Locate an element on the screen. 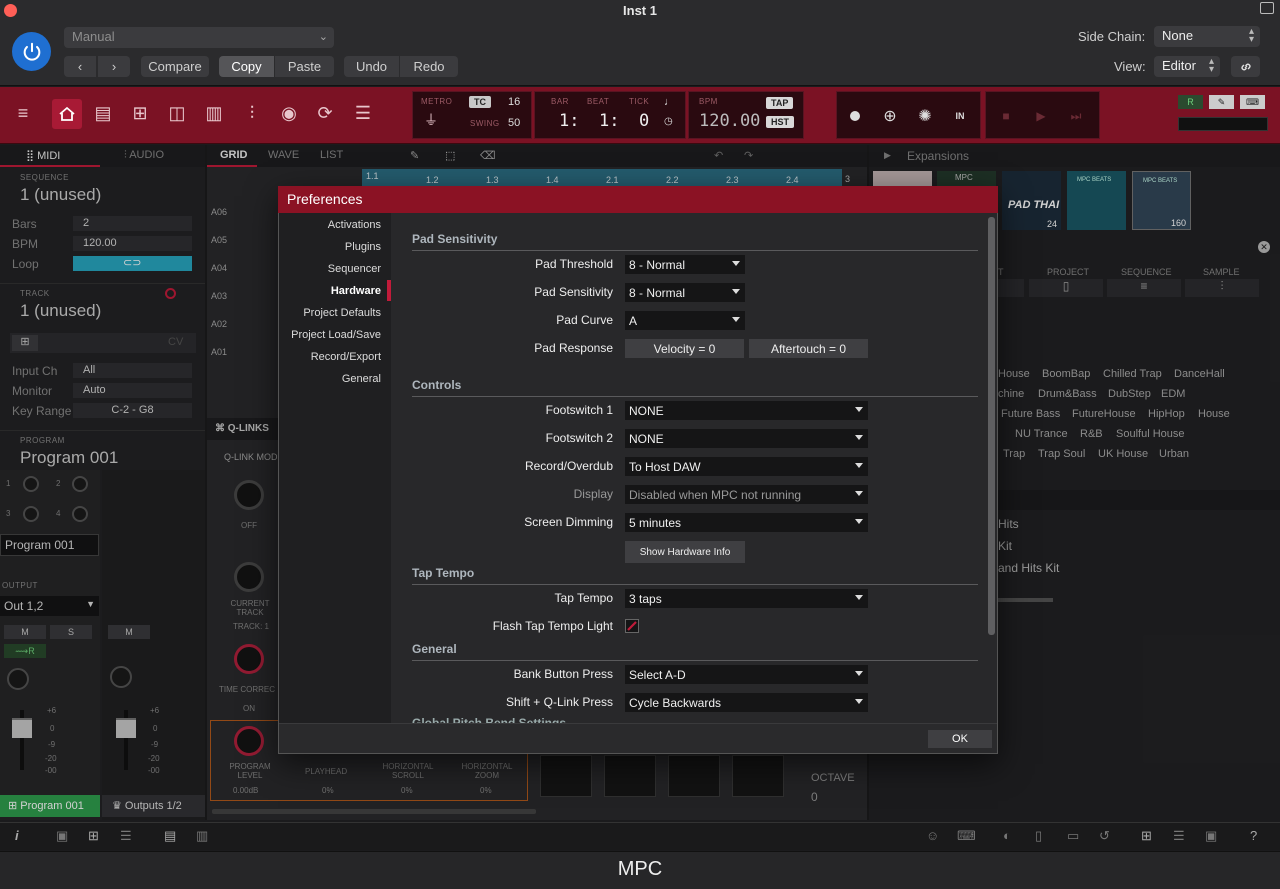 Image resolution: width=1280 pixels, height=889 pixels. shift-qlink-press-select: Cycle Backwards is located at coordinates (746, 702).